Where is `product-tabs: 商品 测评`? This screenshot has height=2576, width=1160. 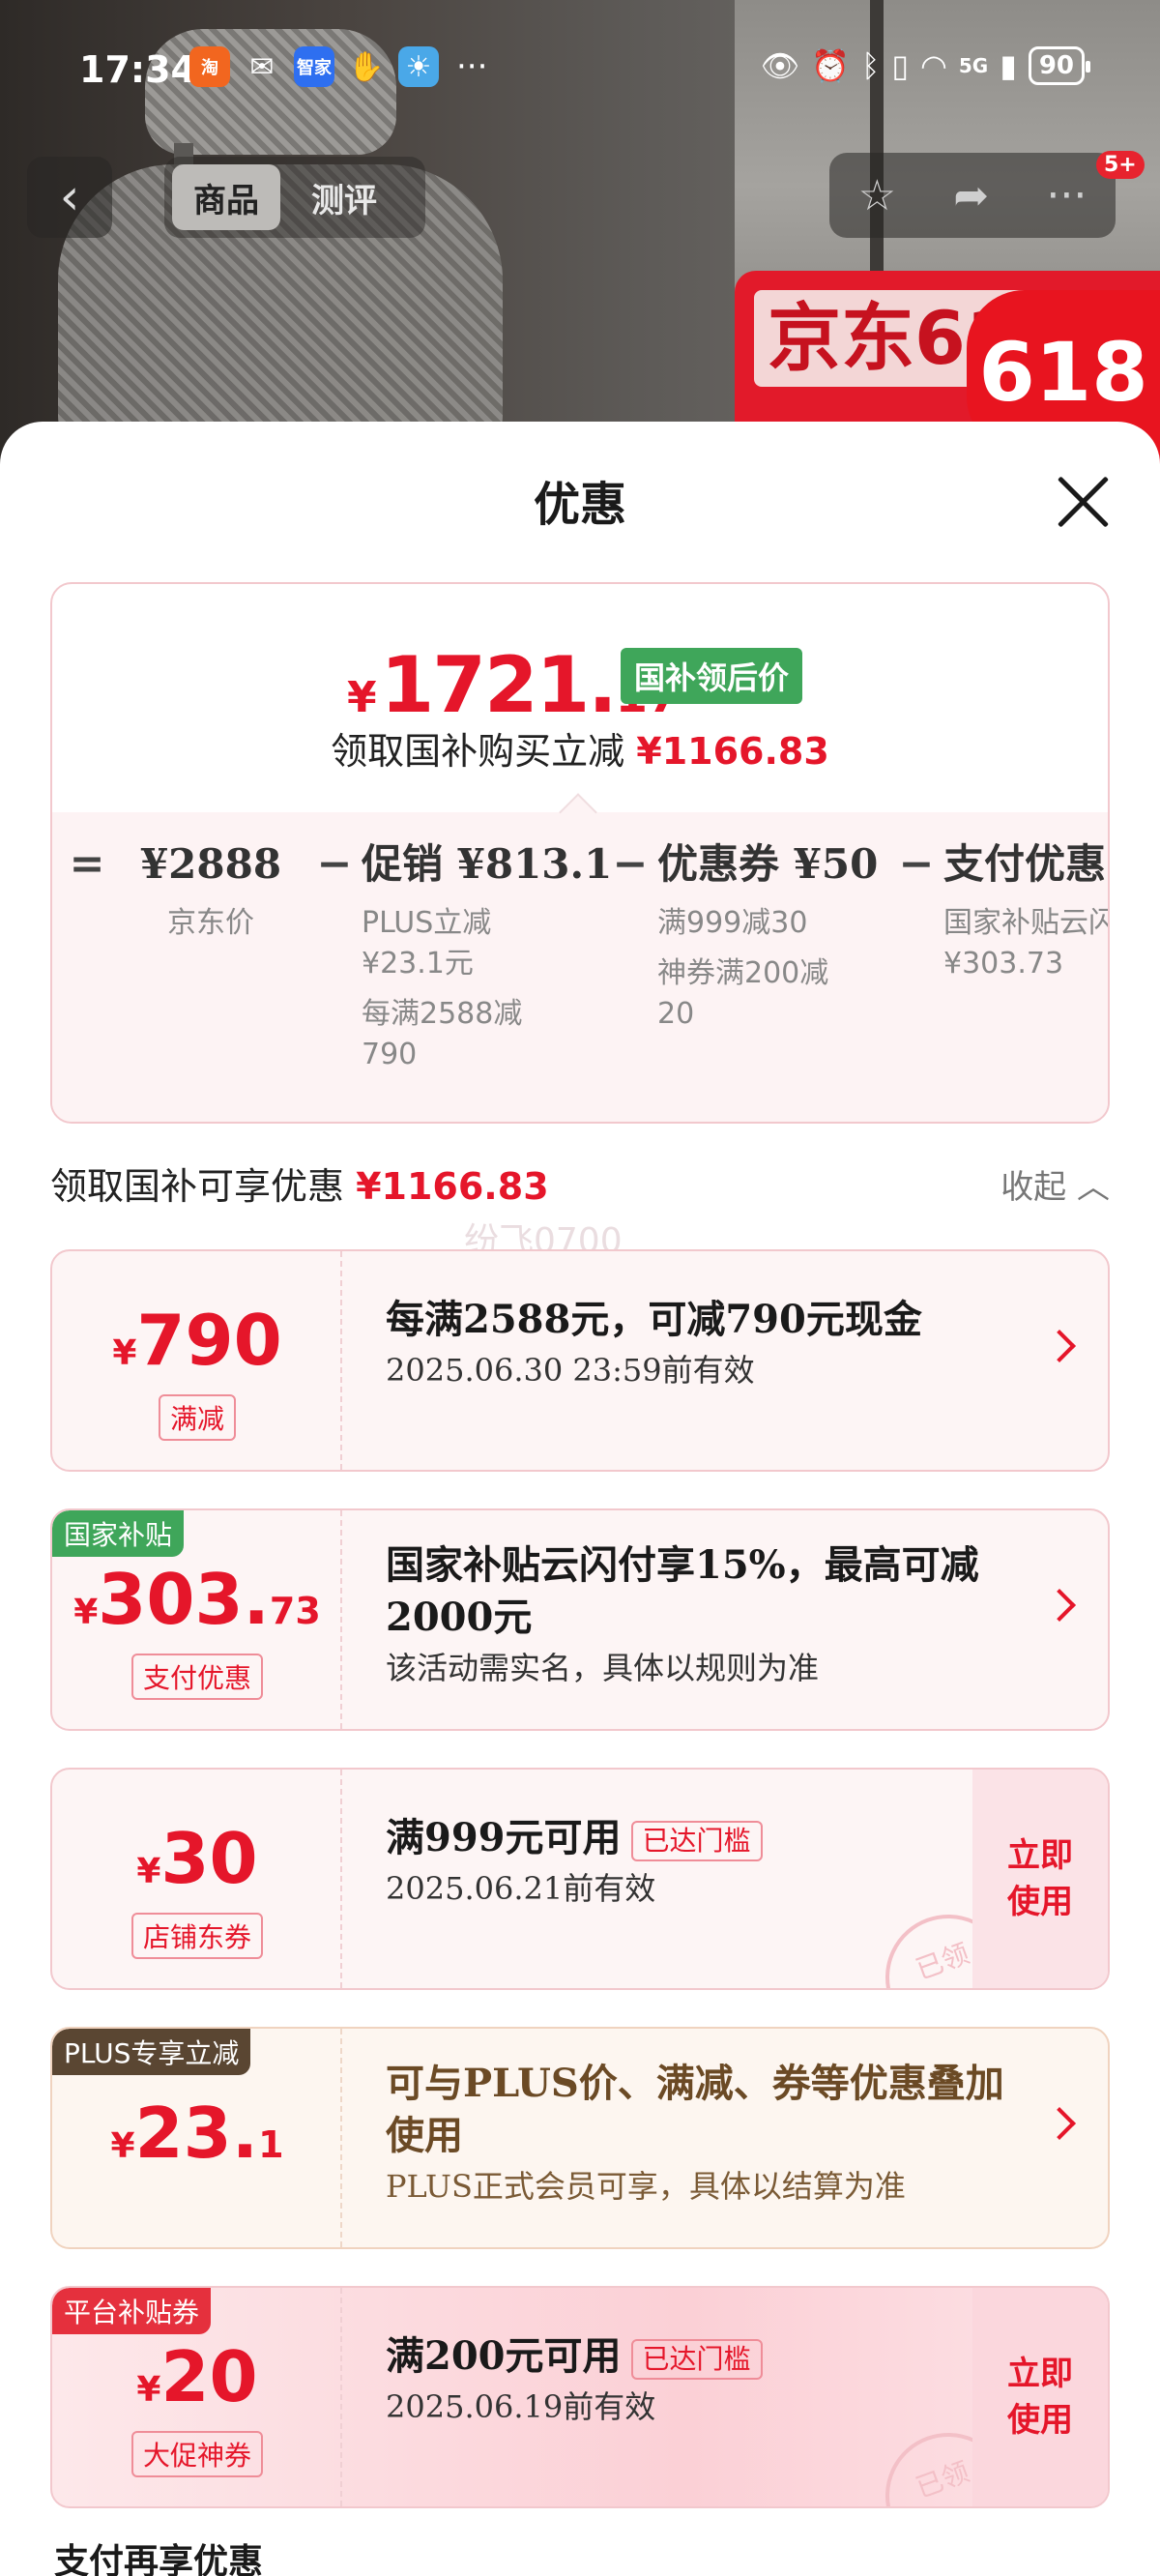
product-tabs: 商品 测评 is located at coordinates (295, 197).